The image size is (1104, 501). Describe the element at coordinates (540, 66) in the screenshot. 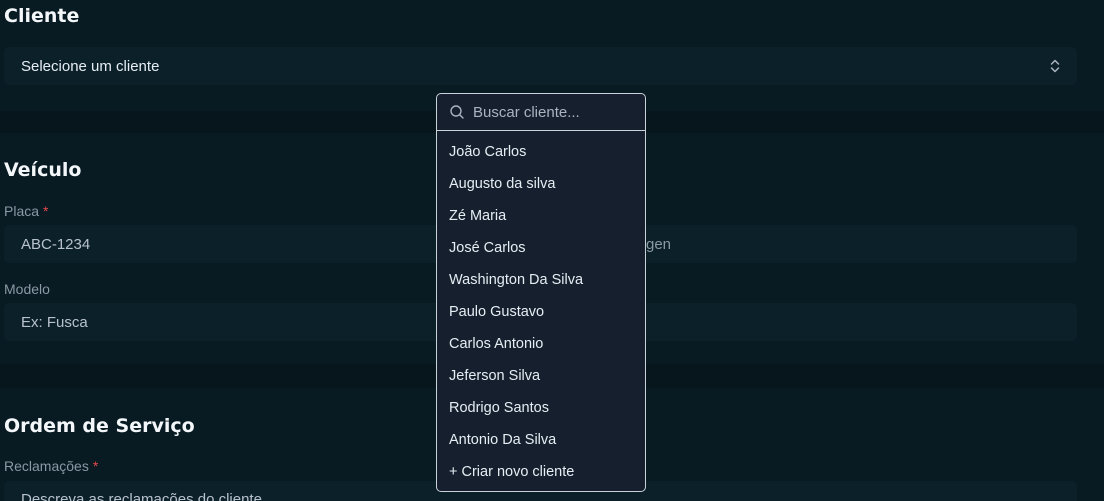

I see `cliente-select: Selecione um cliente` at that location.